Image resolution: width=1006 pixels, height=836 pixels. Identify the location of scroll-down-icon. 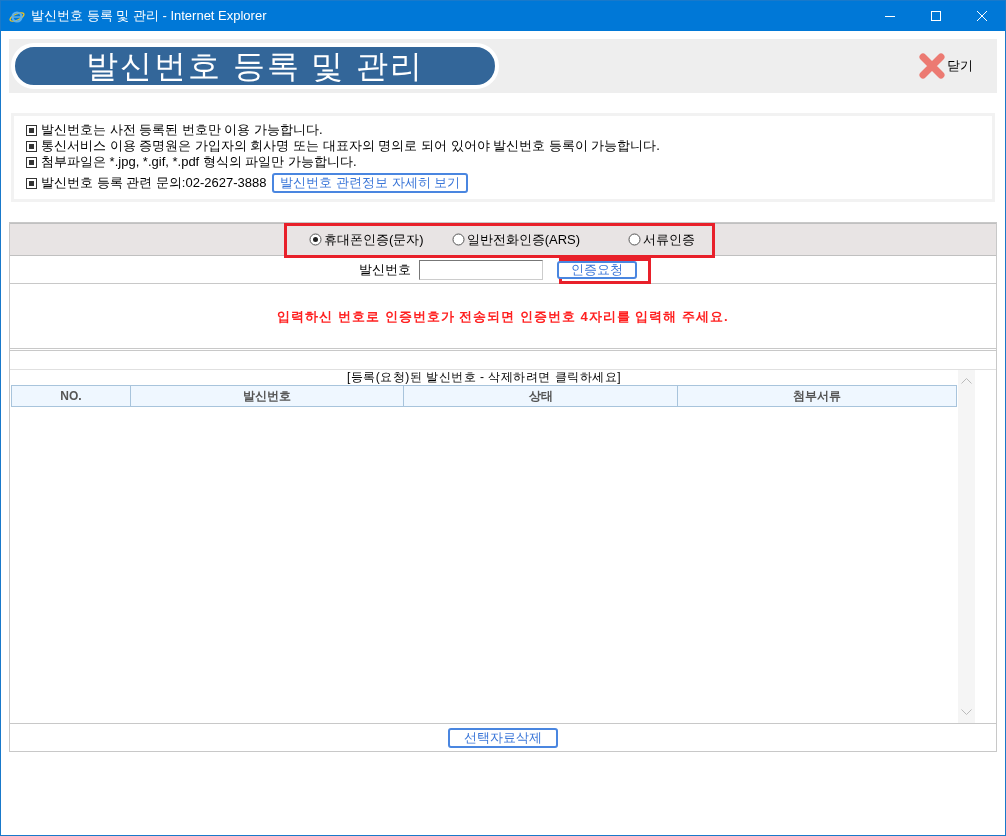
(966, 712).